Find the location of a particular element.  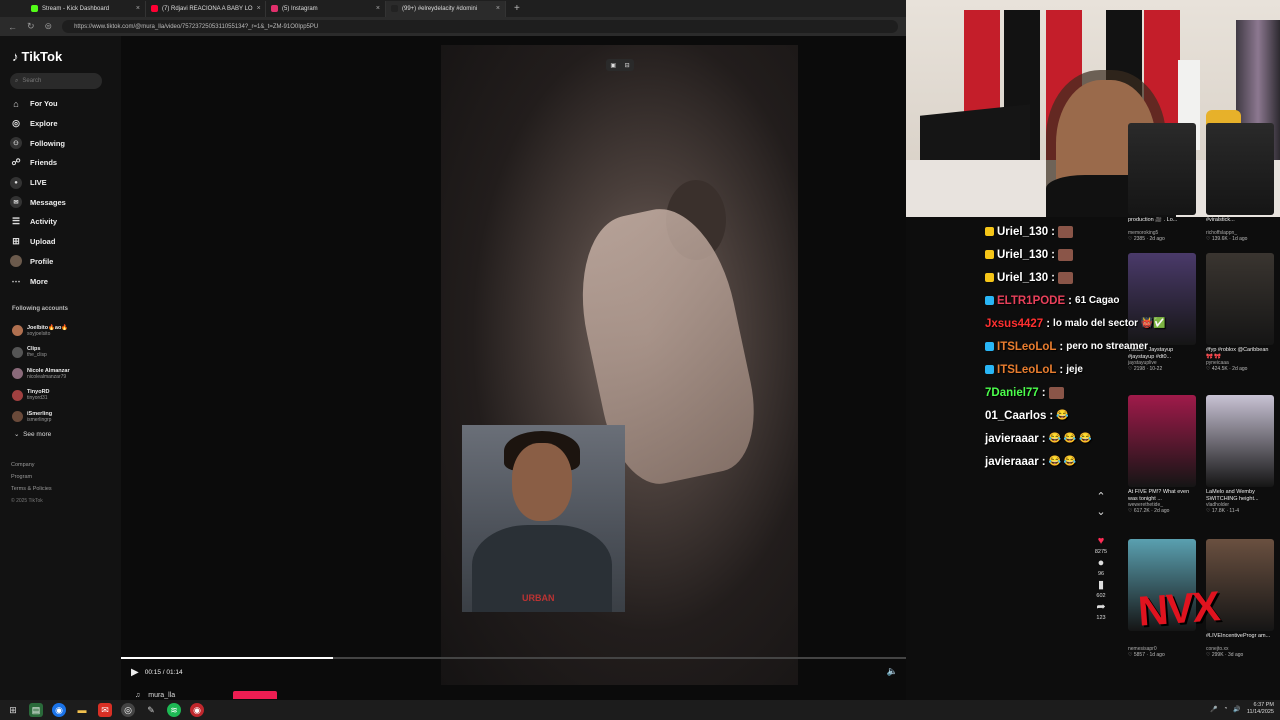

recorder-icon: ◉ is located at coordinates (197, 710).